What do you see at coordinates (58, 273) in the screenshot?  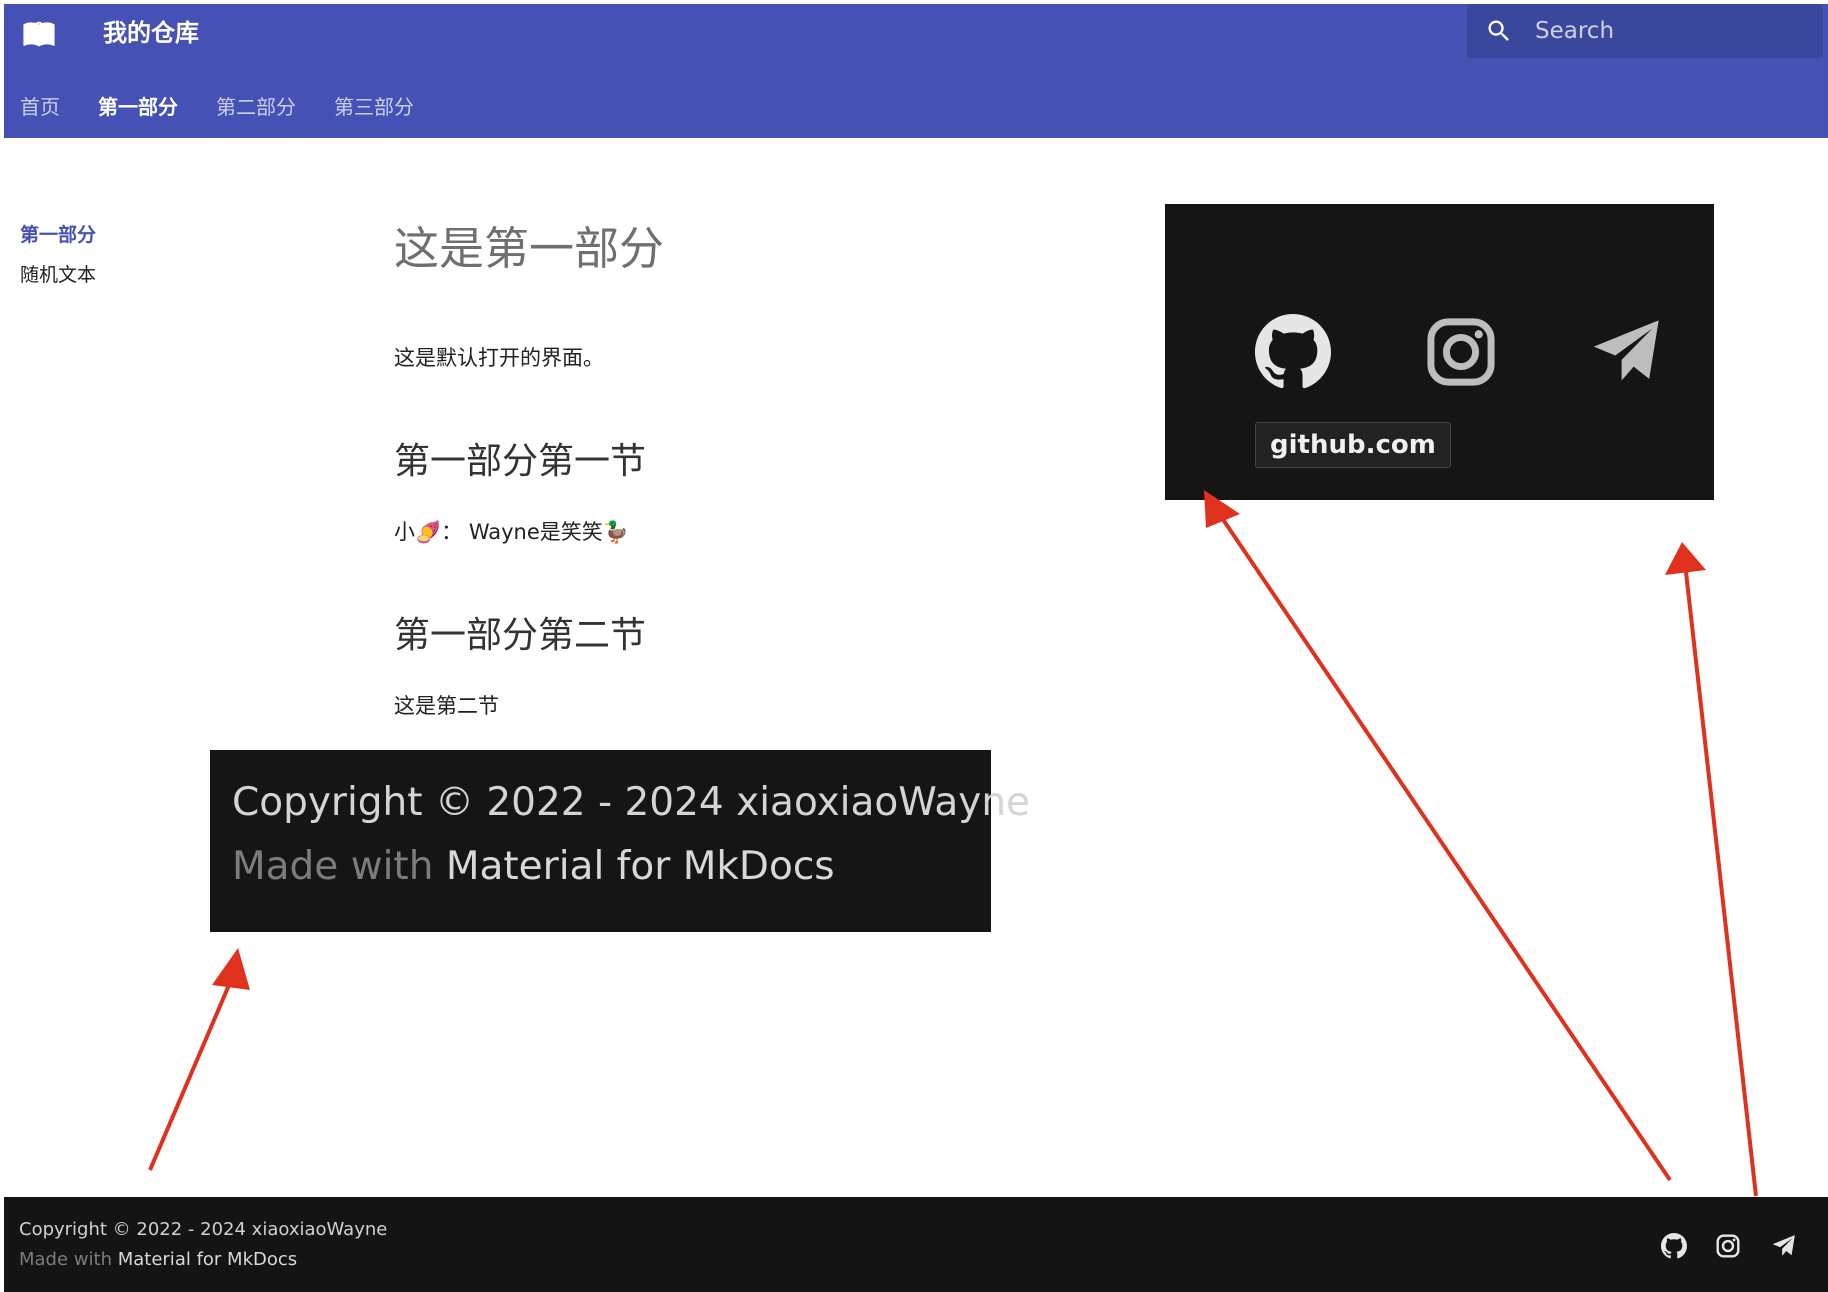 I see `sidebar-item-random-text: 随机文本` at bounding box center [58, 273].